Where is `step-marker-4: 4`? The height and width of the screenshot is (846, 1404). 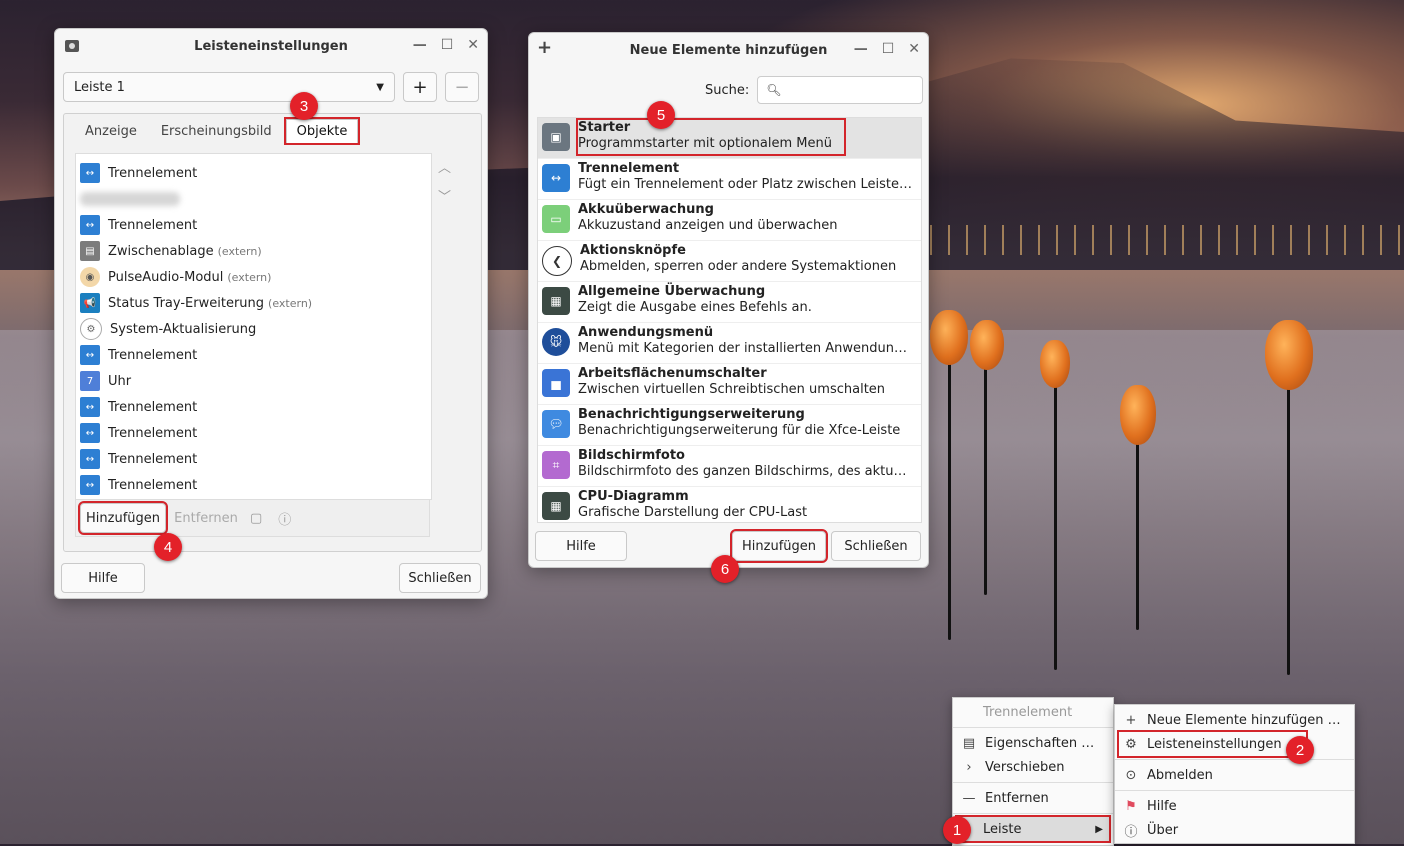
step-marker-4: 4 is located at coordinates (168, 547).